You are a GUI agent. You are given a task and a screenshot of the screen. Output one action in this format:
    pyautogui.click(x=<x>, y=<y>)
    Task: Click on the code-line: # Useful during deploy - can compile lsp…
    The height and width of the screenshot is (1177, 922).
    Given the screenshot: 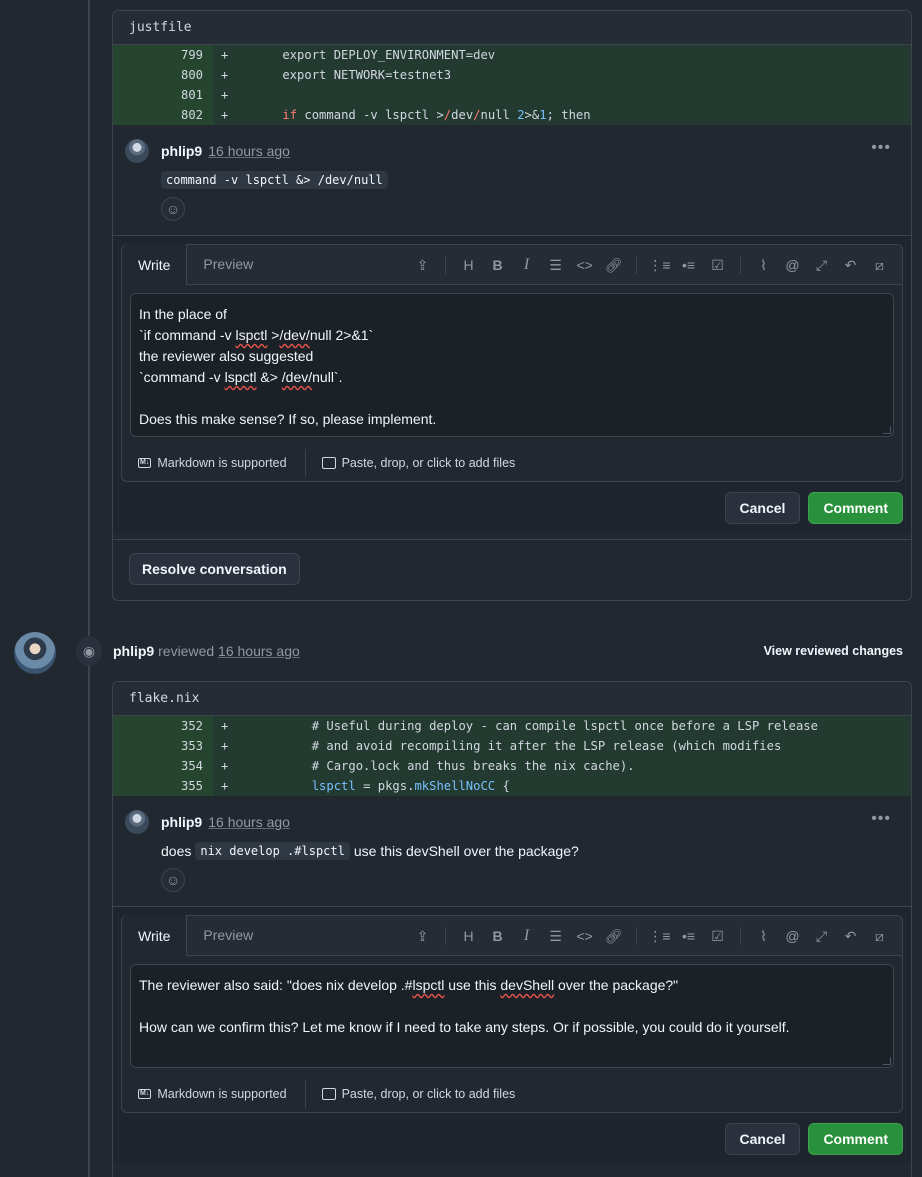 What is the action you would take?
    pyautogui.click(x=535, y=726)
    